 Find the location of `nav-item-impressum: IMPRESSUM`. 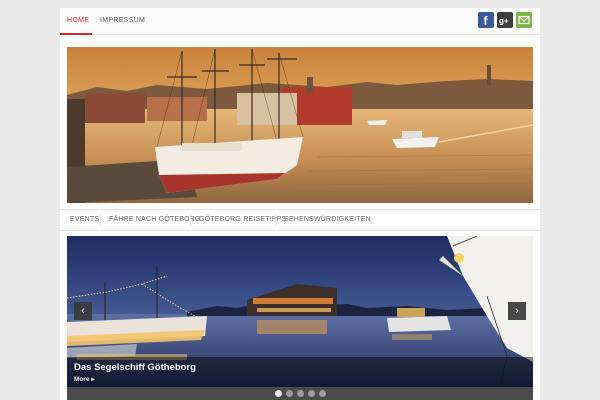

nav-item-impressum: IMPRESSUM is located at coordinates (122, 21).